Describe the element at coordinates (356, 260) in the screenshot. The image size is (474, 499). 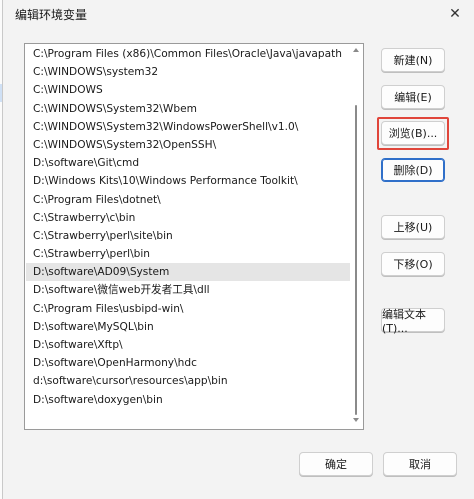
I see `scroll-thumb` at that location.